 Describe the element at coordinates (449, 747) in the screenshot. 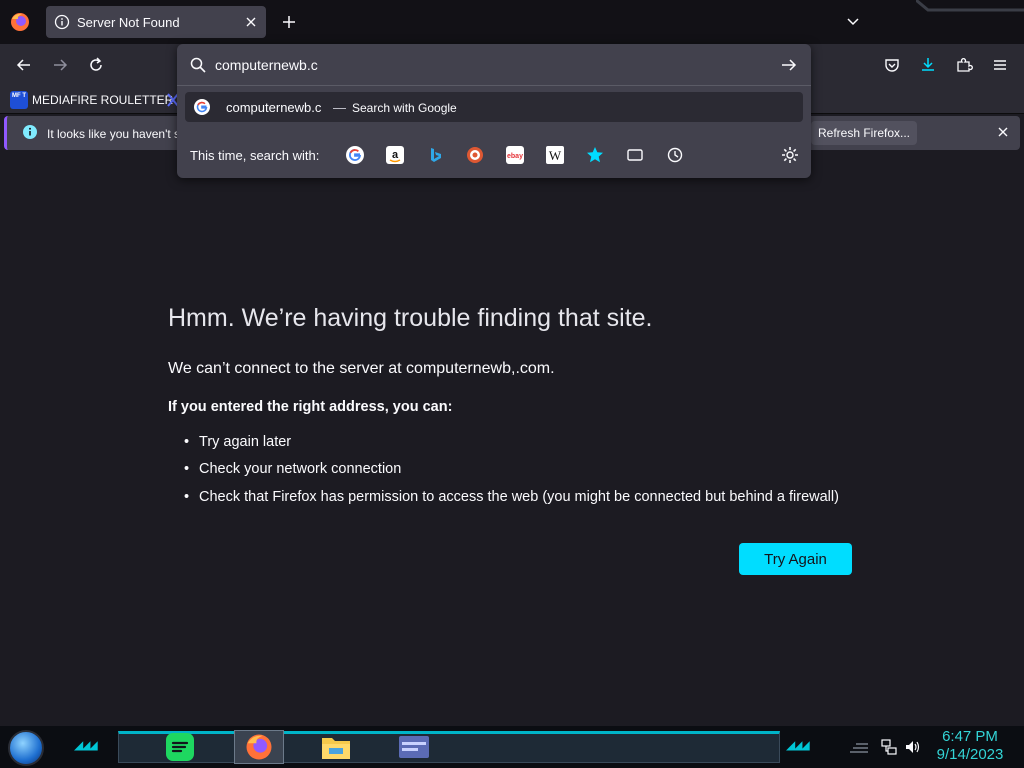

I see `taskbar-dock` at that location.